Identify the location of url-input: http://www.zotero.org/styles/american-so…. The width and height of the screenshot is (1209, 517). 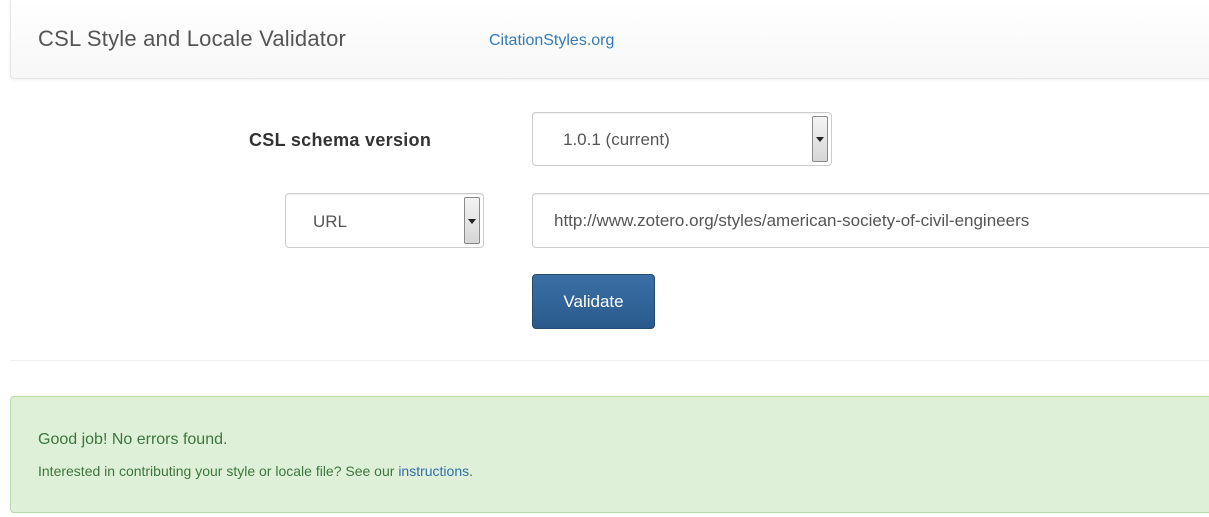
(870, 220).